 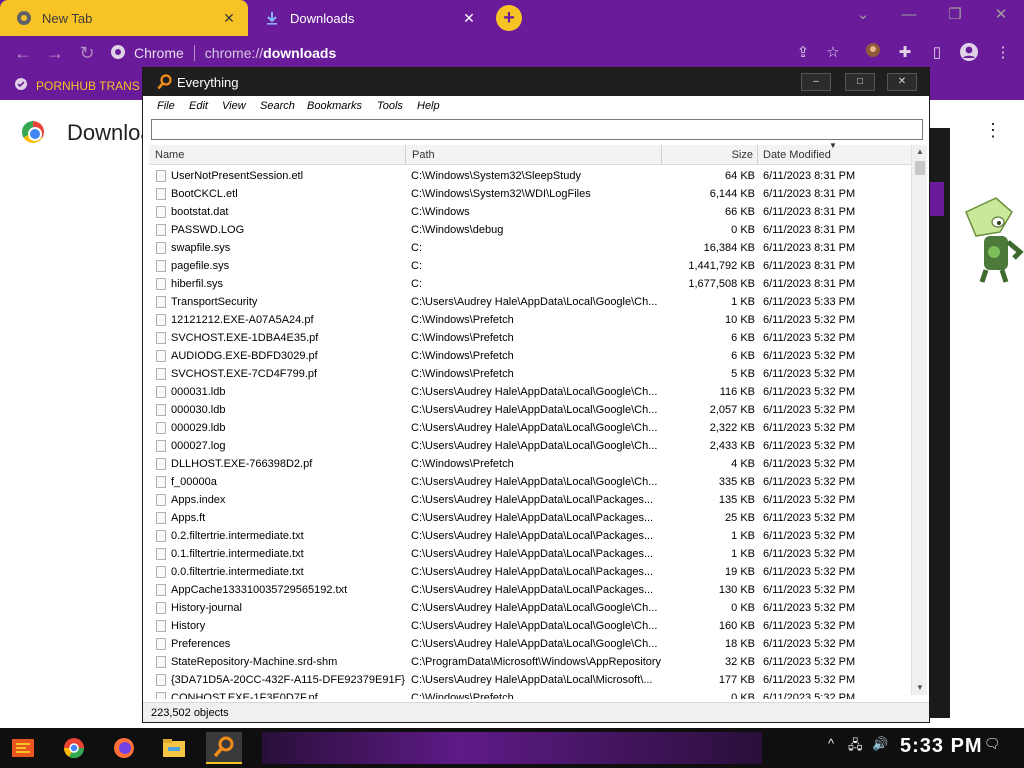 I want to click on taskbar-chrome, so click(x=74, y=748).